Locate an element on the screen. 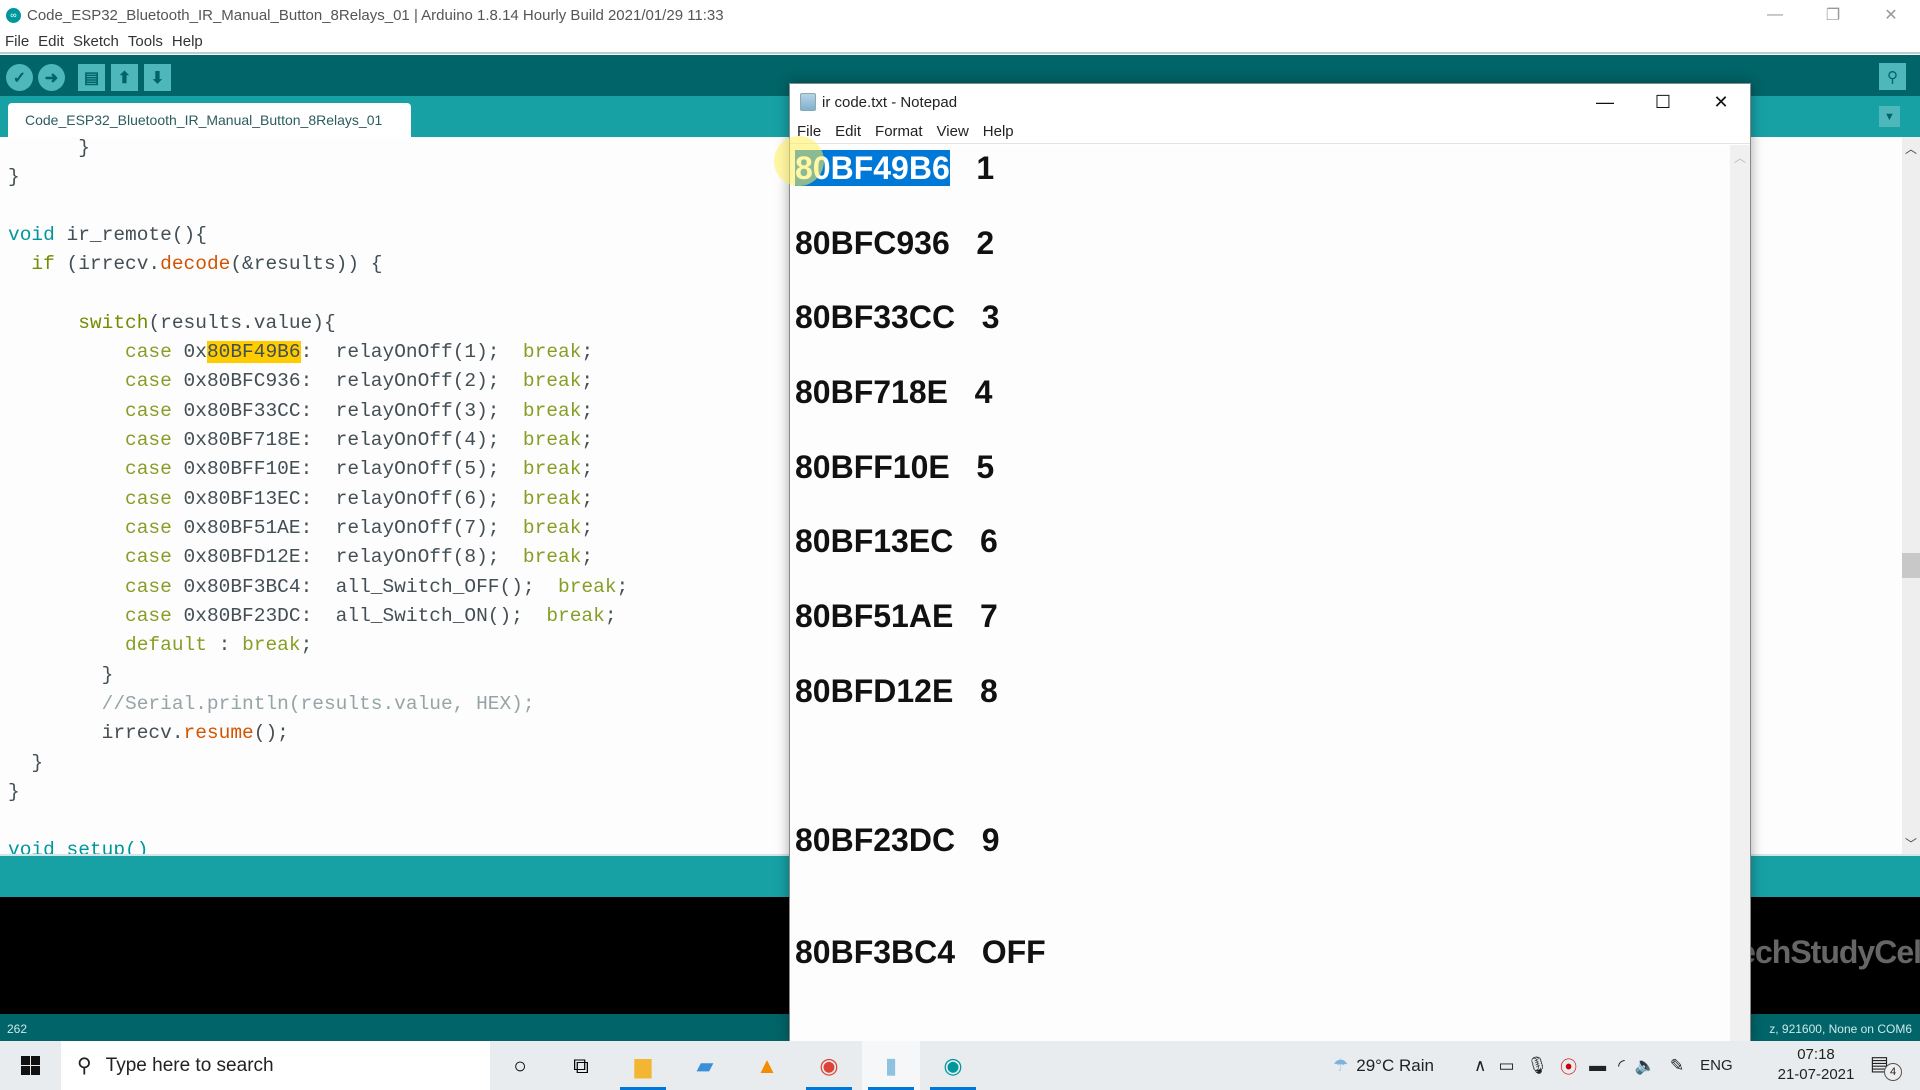 This screenshot has width=1920, height=1090. ir-code-line: 80BFD12E 8 is located at coordinates (896, 691).